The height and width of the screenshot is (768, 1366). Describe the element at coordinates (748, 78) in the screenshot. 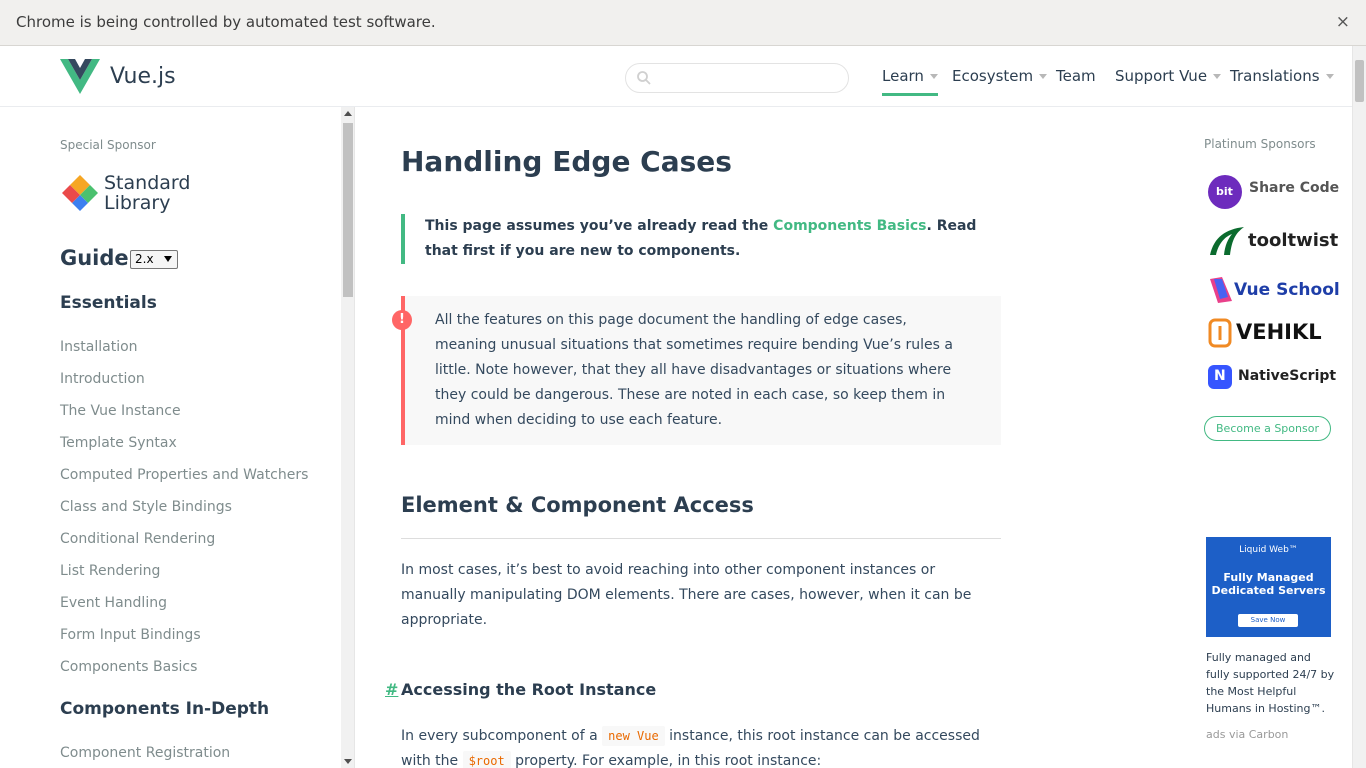

I see `search-input` at that location.